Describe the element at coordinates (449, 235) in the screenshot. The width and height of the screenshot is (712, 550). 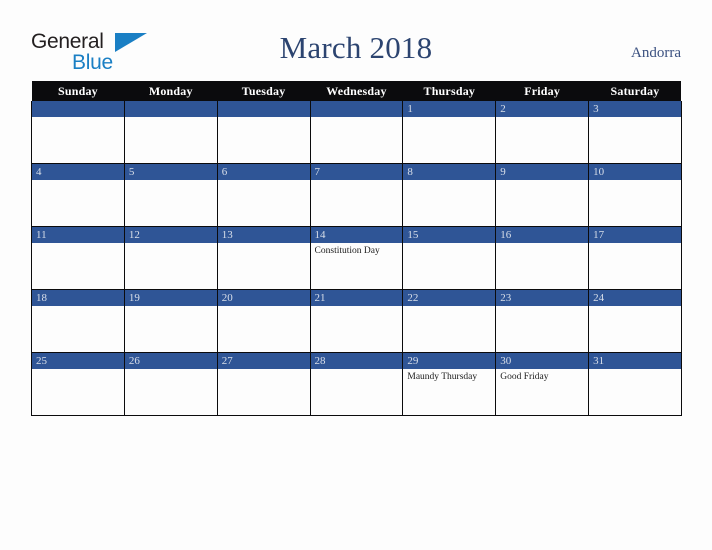
I see `day-number: 15` at that location.